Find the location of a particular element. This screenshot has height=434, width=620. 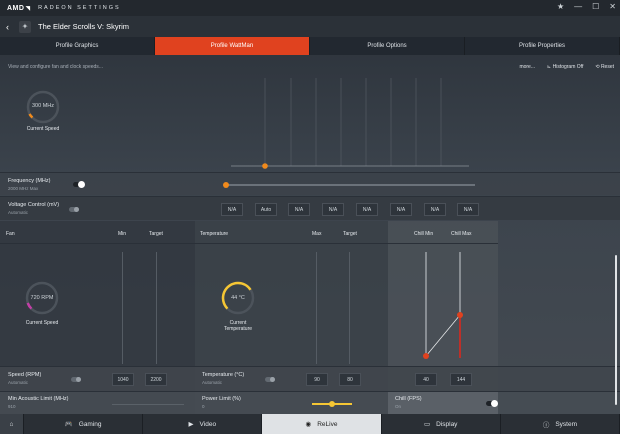

chill-graph is located at coordinates (445, 306).